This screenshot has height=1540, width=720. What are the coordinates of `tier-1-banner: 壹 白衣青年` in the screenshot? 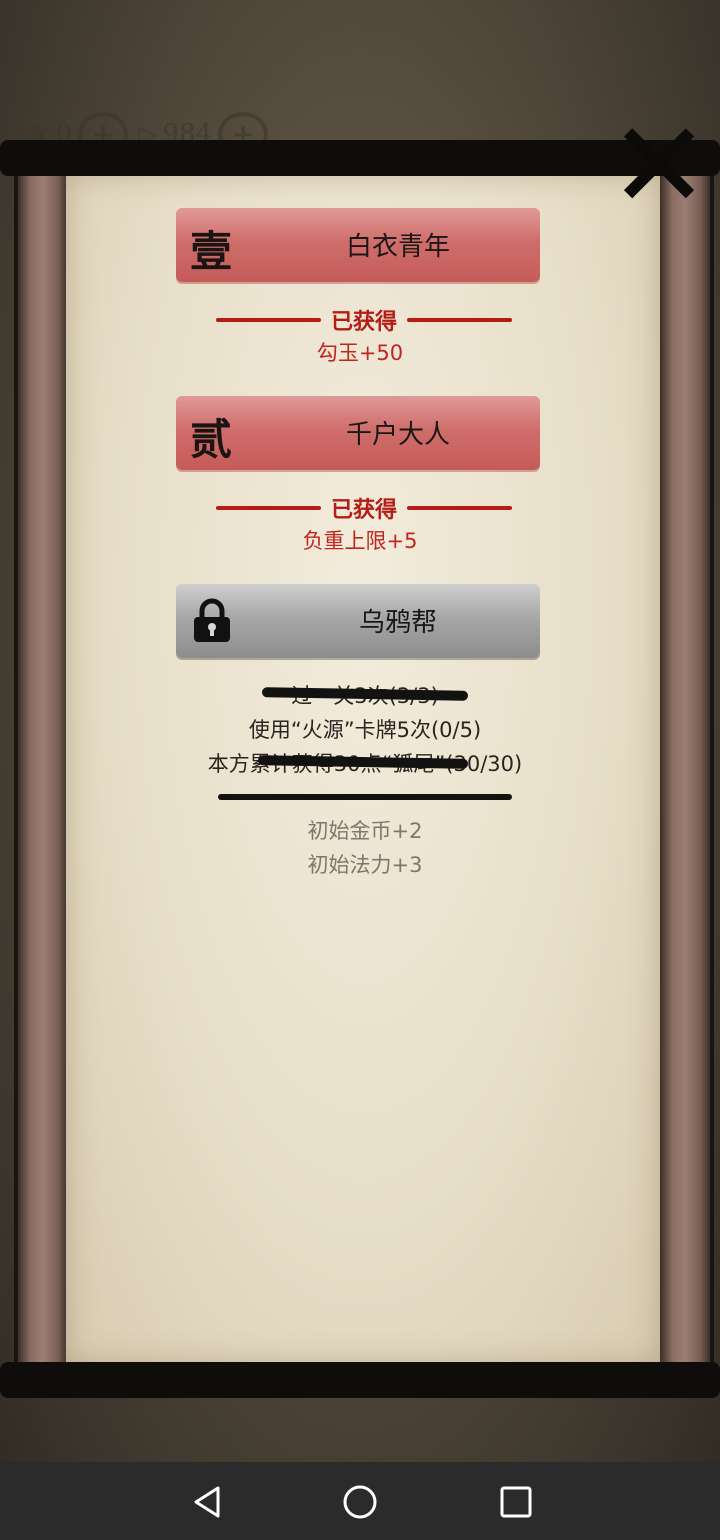 It's located at (358, 245).